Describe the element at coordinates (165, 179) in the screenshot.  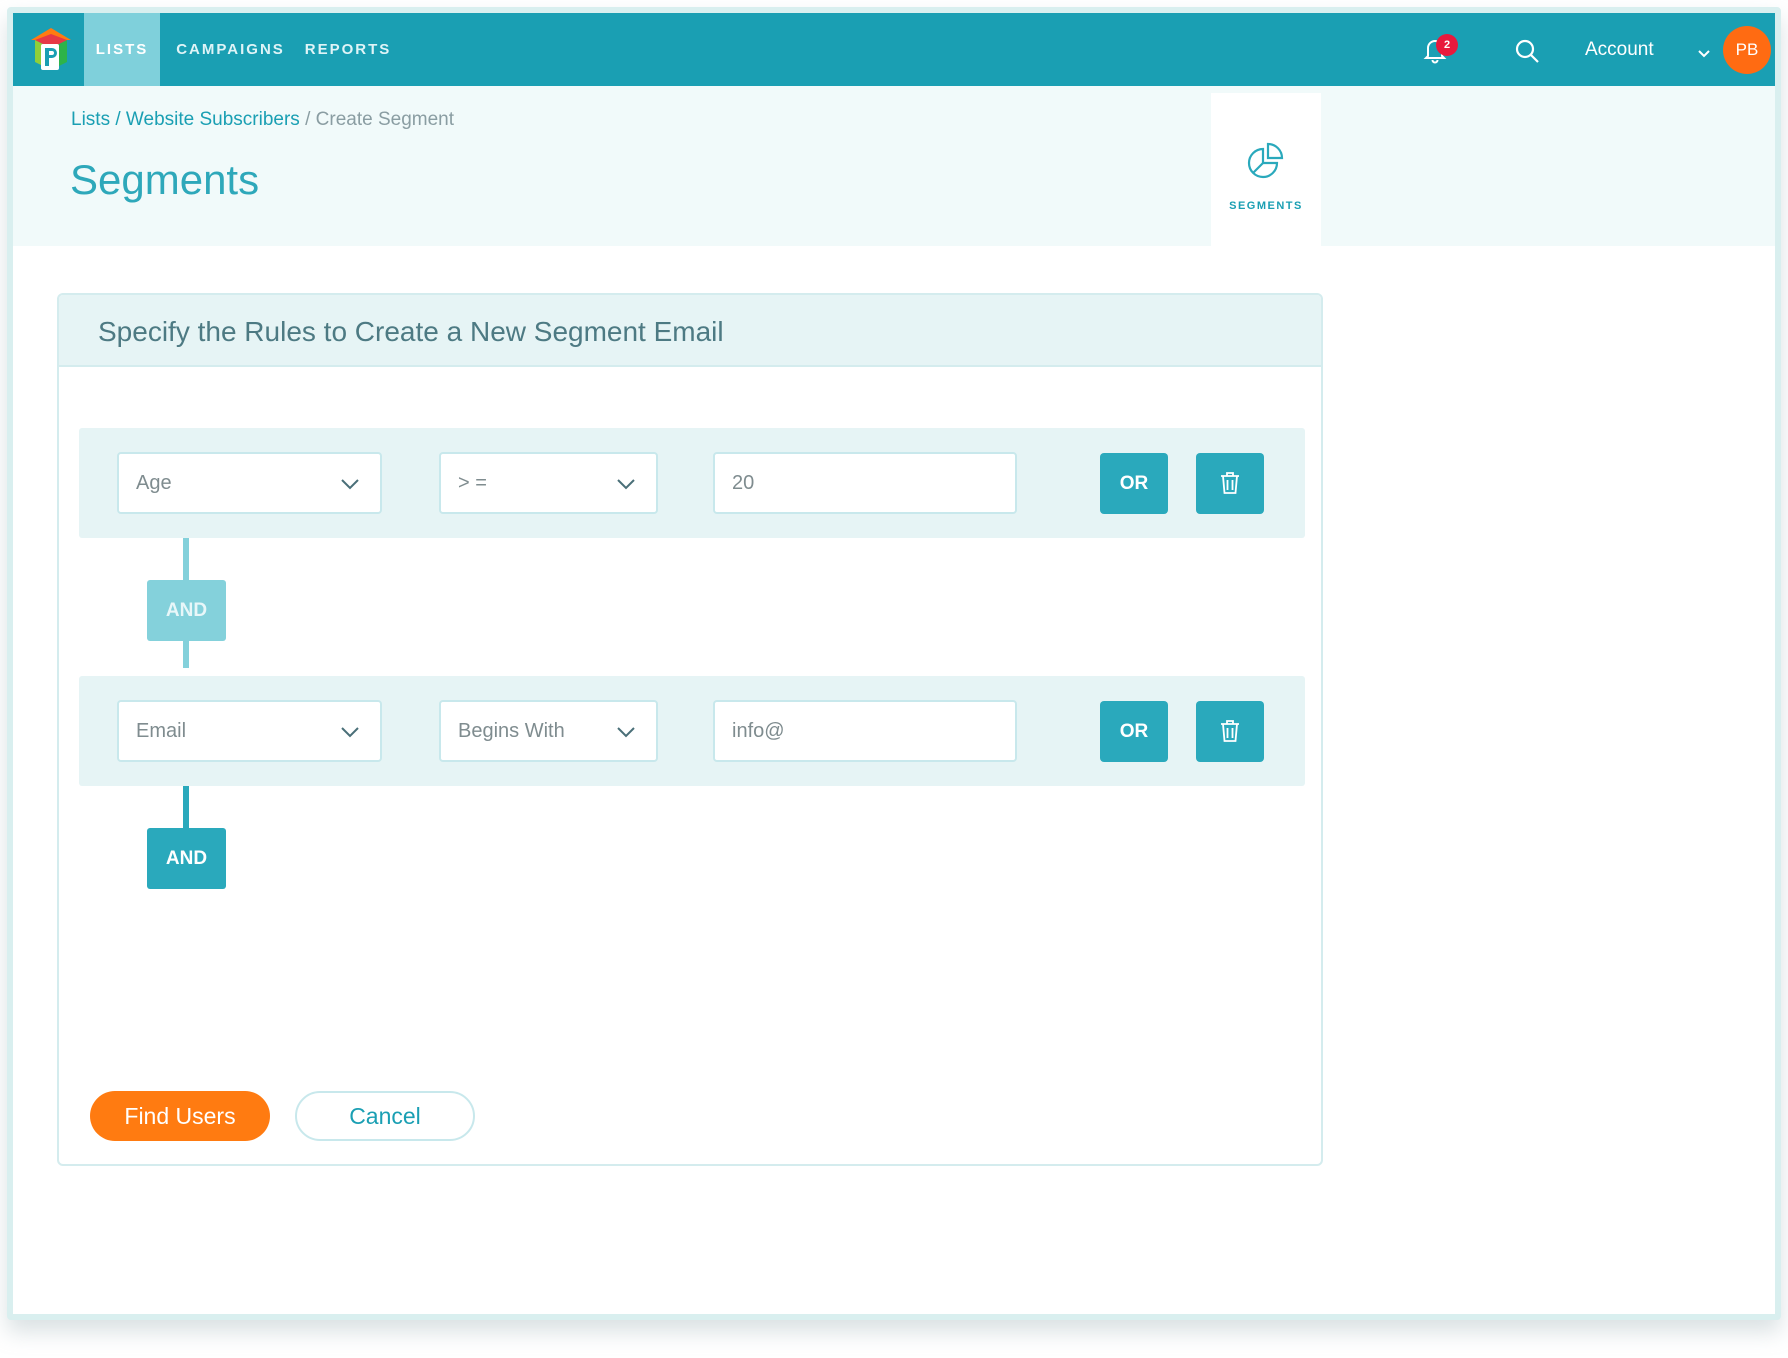
I see `page-title: Segments` at that location.